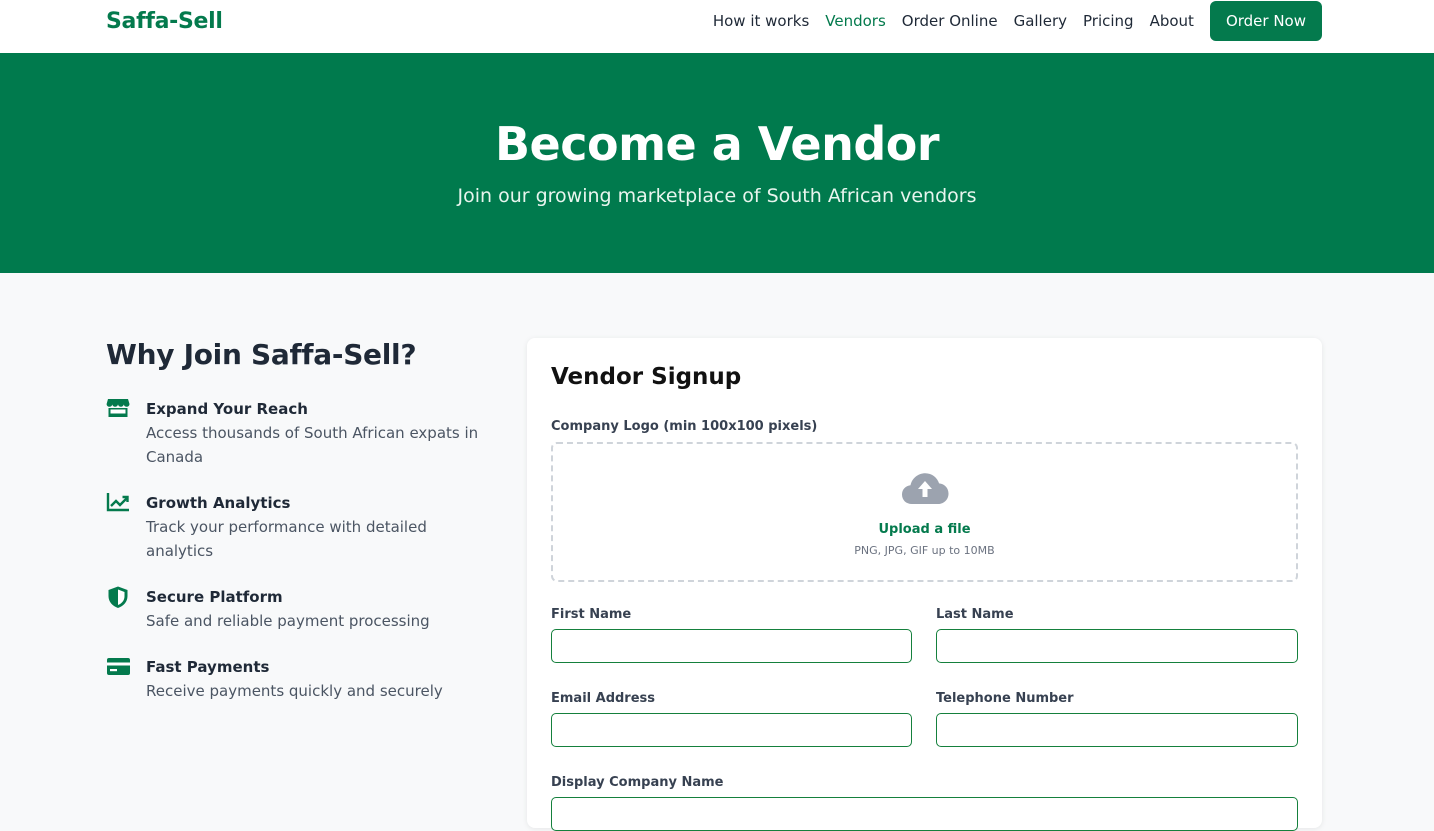  Describe the element at coordinates (1265, 21) in the screenshot. I see `order-now-button: Order Now` at that location.